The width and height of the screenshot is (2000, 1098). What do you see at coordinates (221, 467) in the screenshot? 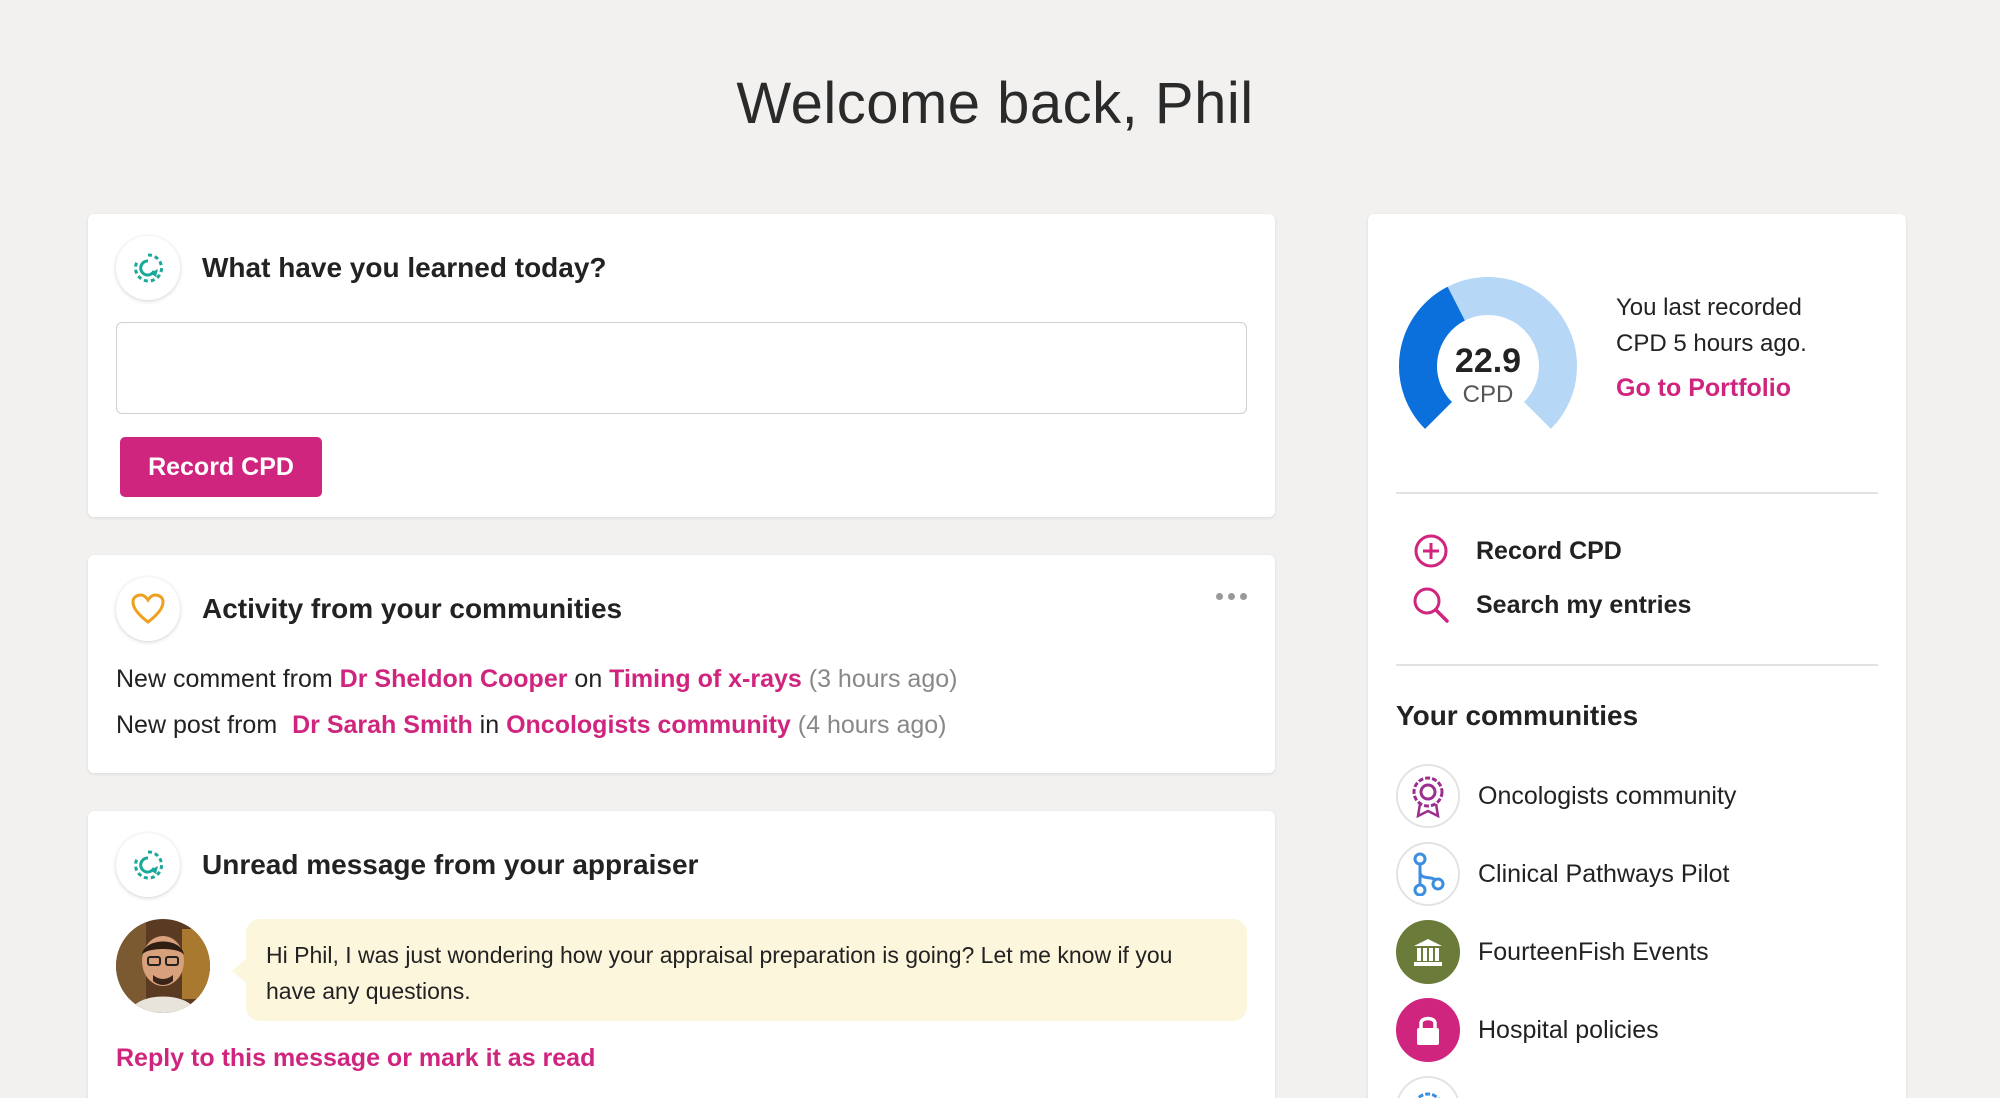
I see `record-cpd-button: Record CPD` at bounding box center [221, 467].